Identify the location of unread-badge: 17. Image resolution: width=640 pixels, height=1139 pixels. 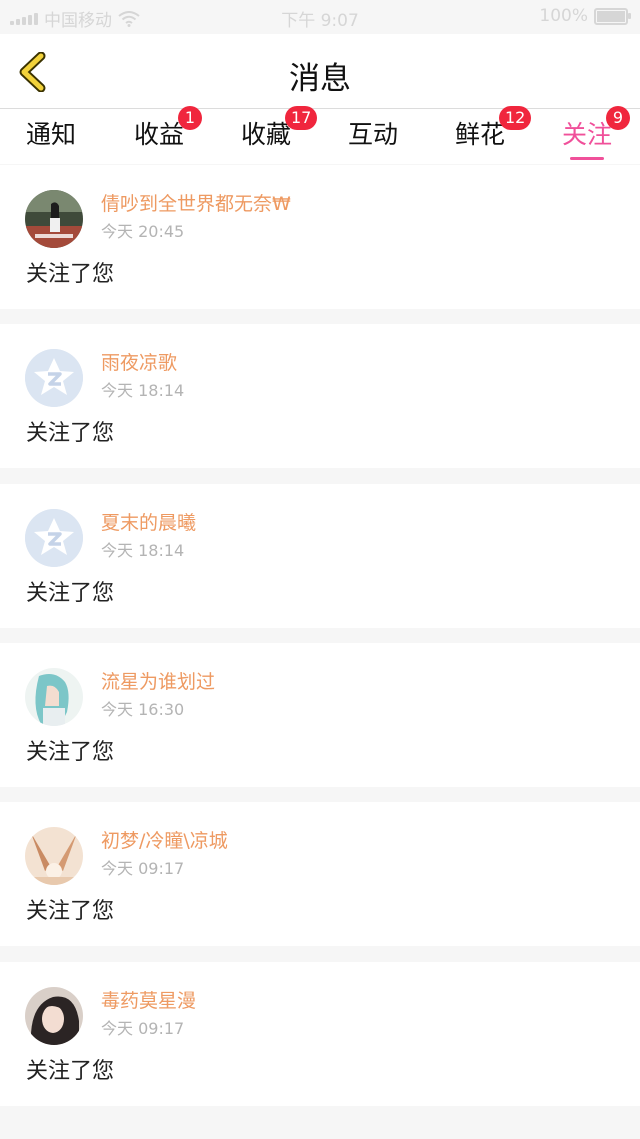
(301, 118).